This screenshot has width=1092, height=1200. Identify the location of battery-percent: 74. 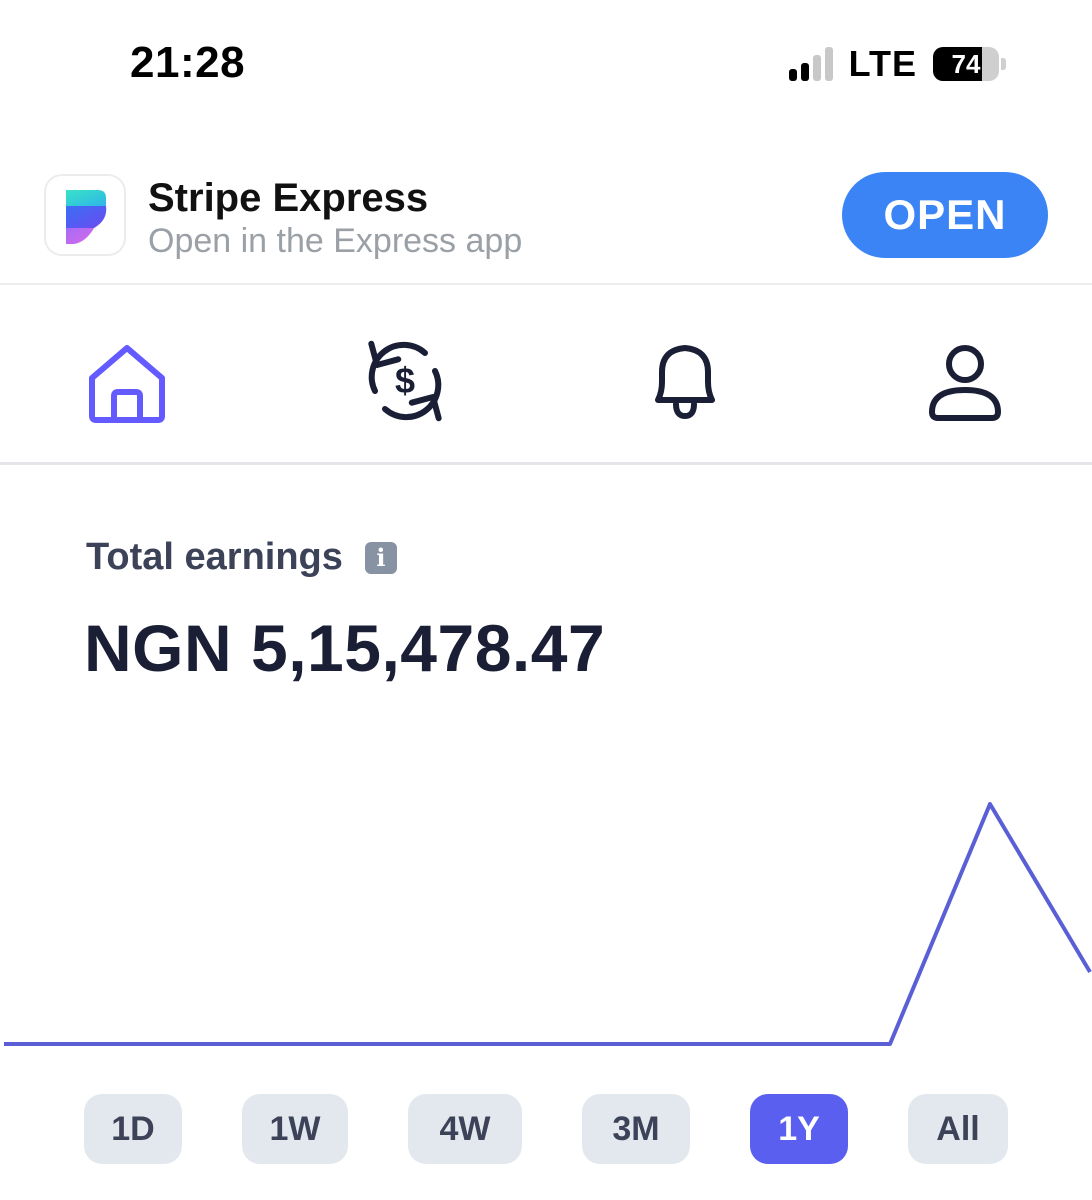
(966, 63).